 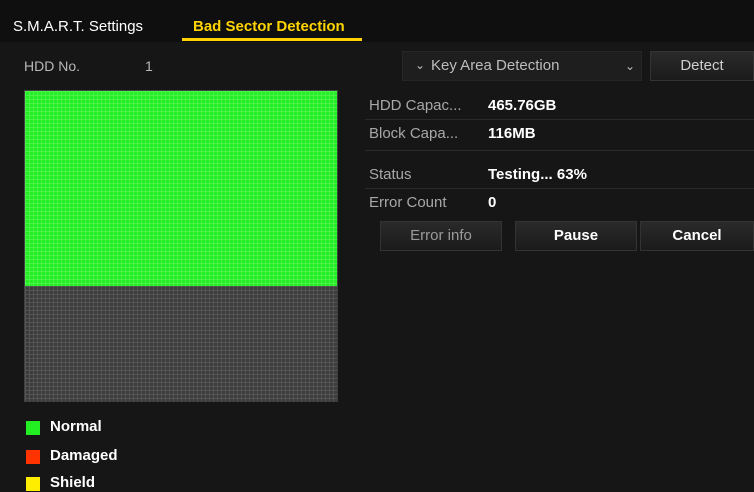 What do you see at coordinates (377, 21) in the screenshot?
I see `tab-bar: S.M.A.R.T. Settings Bad Sector Detection` at bounding box center [377, 21].